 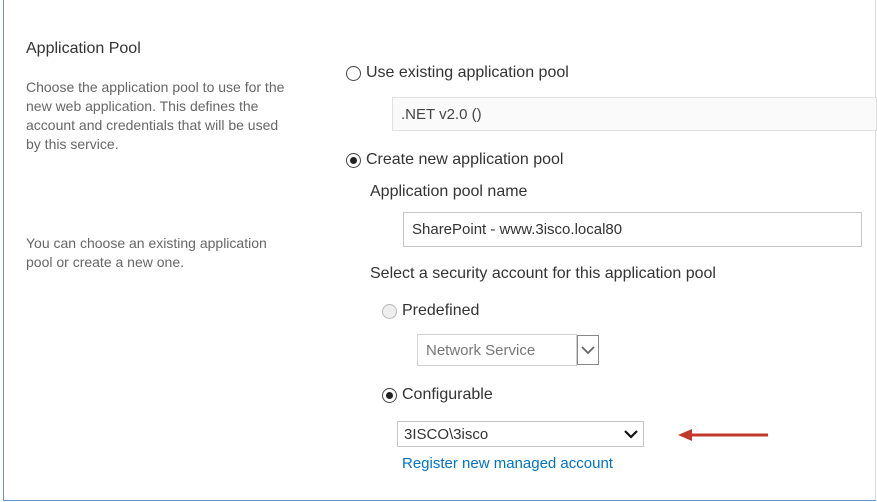 What do you see at coordinates (389, 311) in the screenshot?
I see `predefined-radio` at bounding box center [389, 311].